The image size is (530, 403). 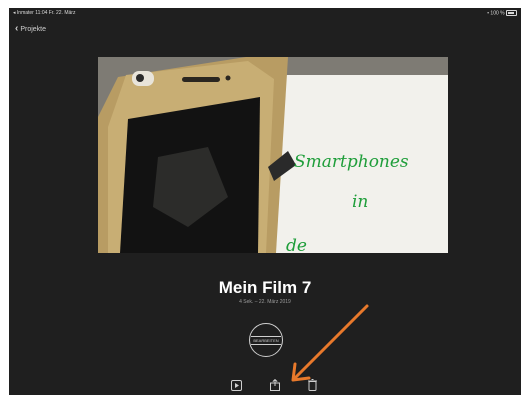 What do you see at coordinates (511, 13) in the screenshot?
I see `battery-icon` at bounding box center [511, 13].